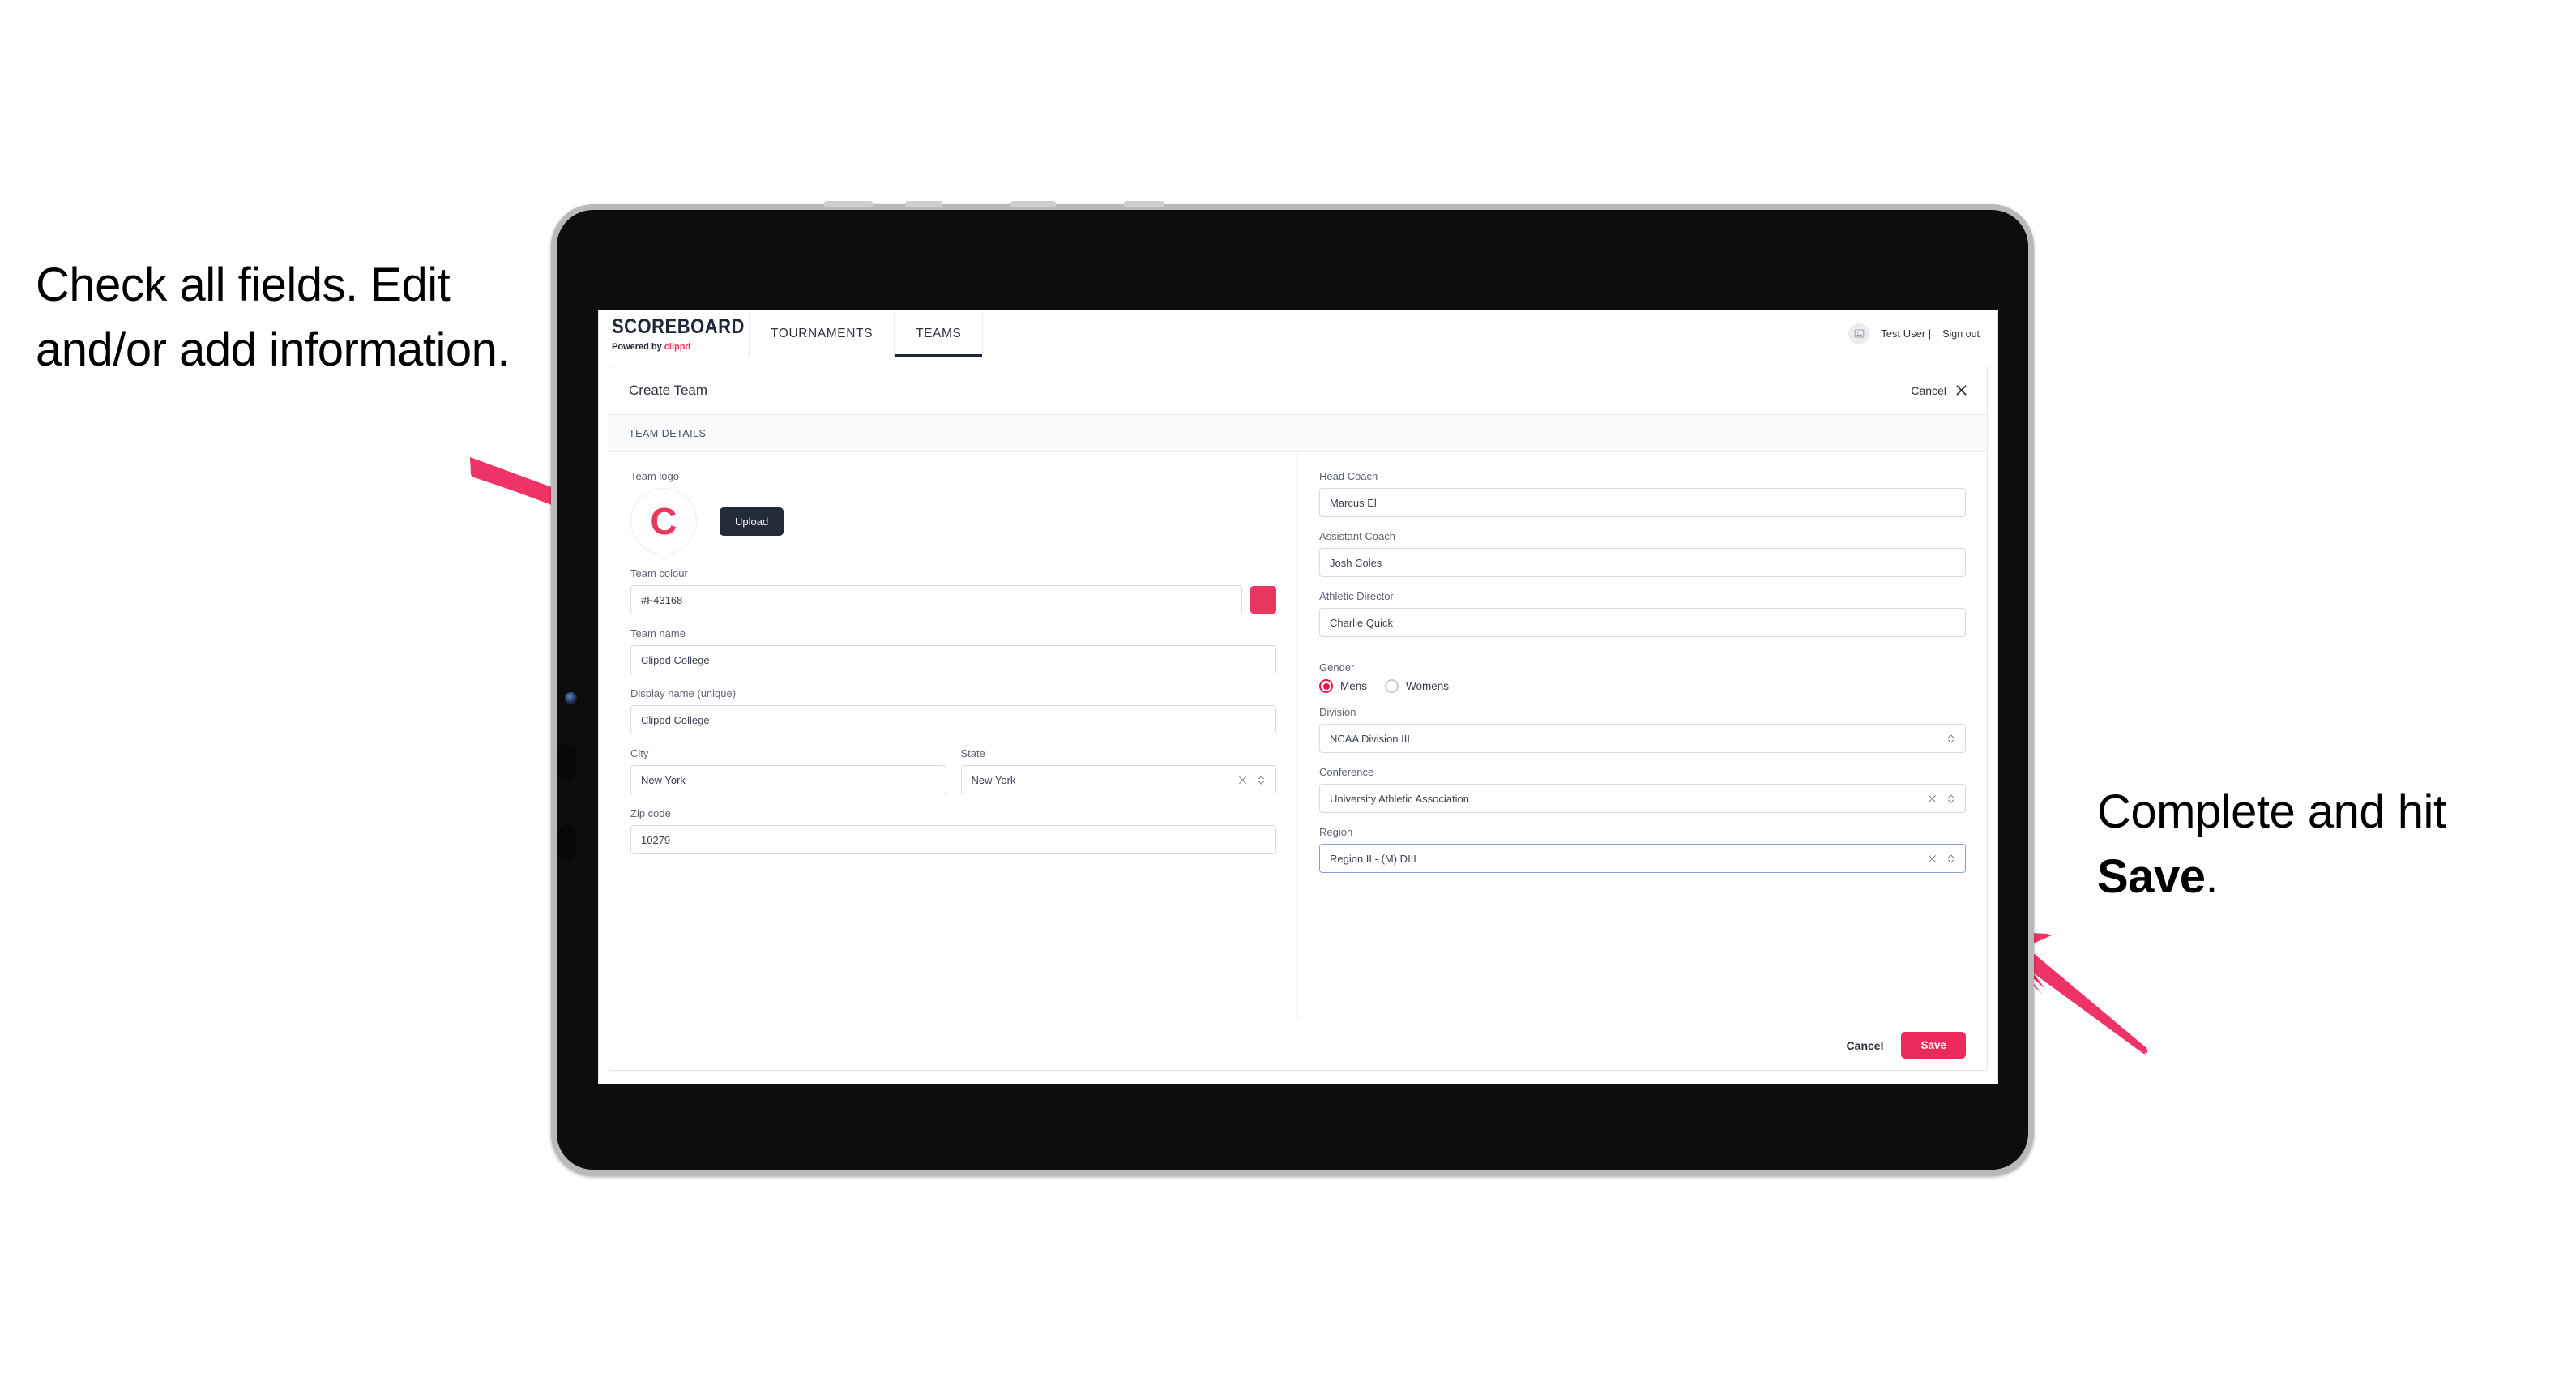 The image size is (2576, 1386). What do you see at coordinates (639, 753) in the screenshot?
I see `field-city-label: City` at bounding box center [639, 753].